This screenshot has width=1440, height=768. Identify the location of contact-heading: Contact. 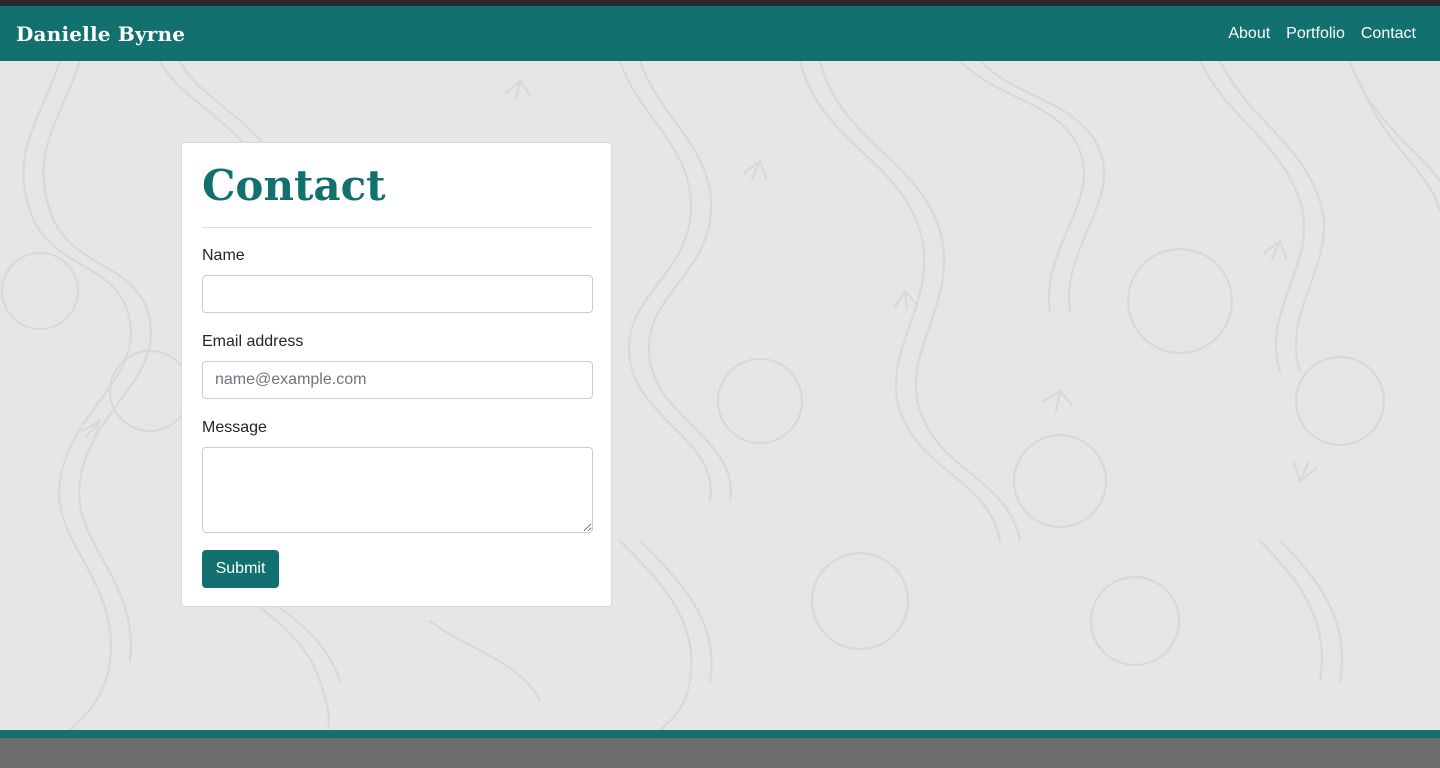
(294, 185).